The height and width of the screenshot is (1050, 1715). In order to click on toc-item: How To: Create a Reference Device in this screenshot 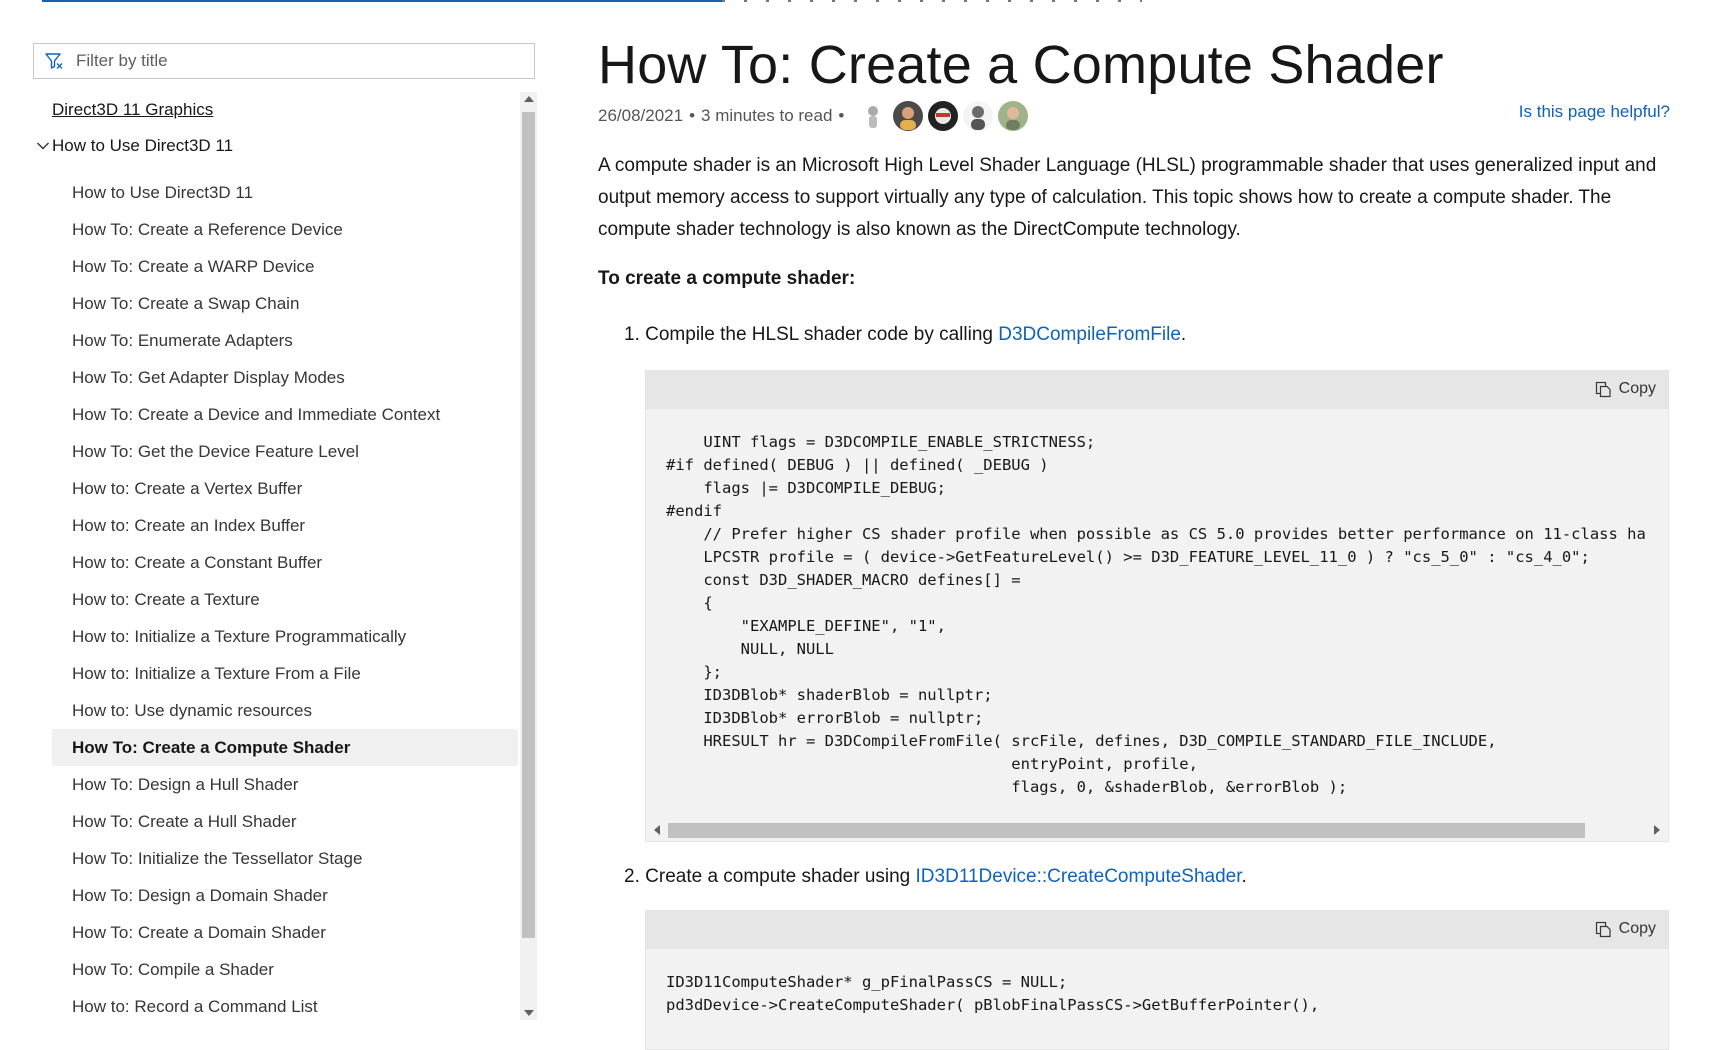, I will do `click(285, 229)`.